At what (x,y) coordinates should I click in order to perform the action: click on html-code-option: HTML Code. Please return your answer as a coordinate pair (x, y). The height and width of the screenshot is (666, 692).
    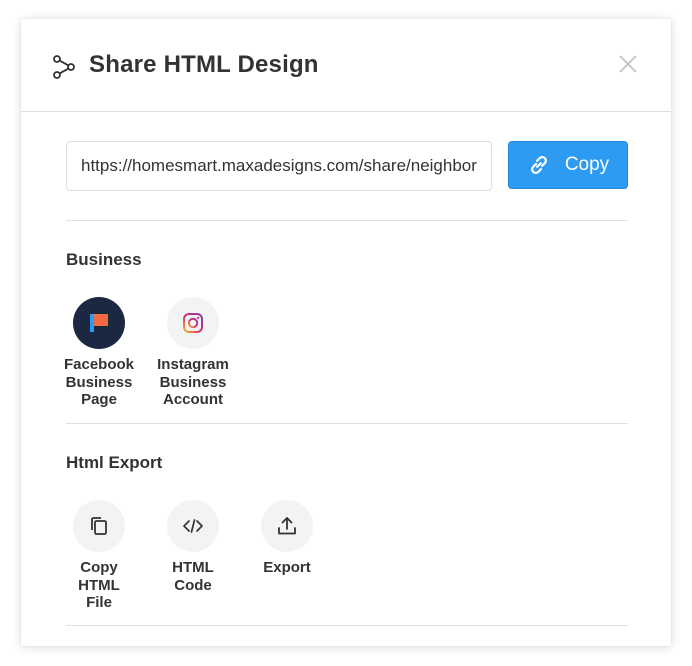
    Looking at the image, I should click on (193, 547).